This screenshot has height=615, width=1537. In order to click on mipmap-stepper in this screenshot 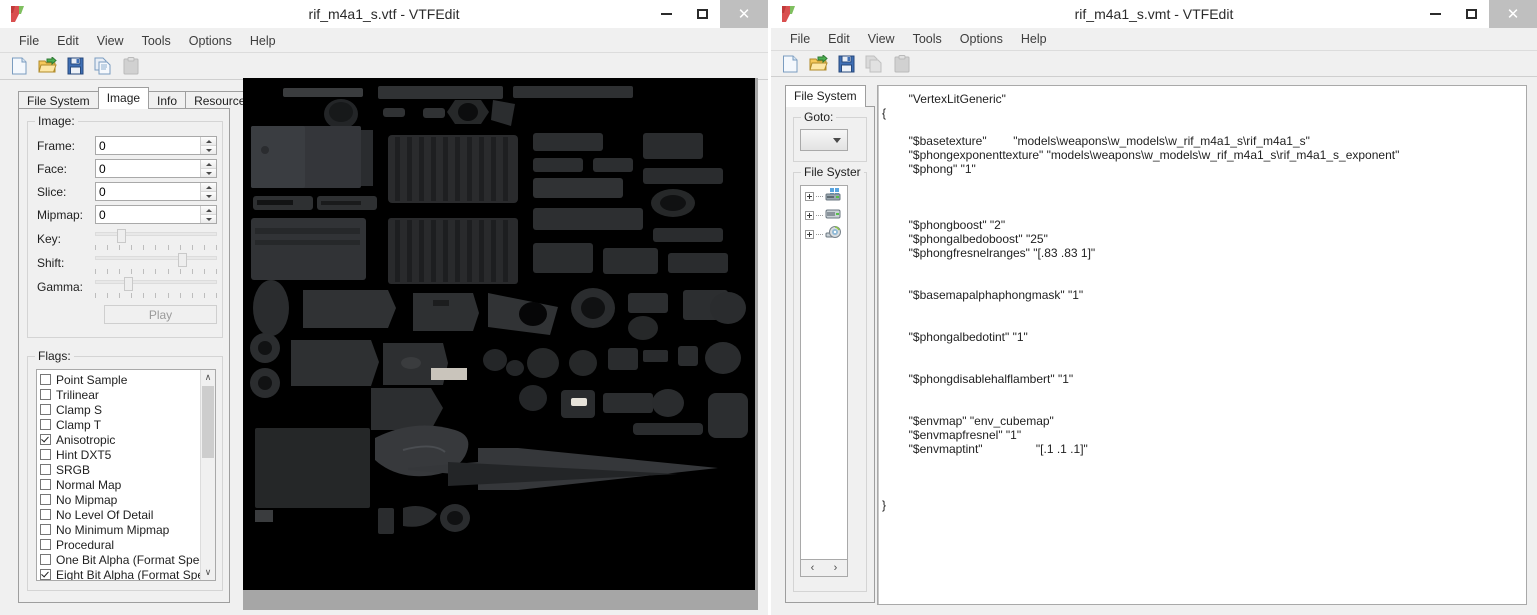, I will do `click(156, 214)`.